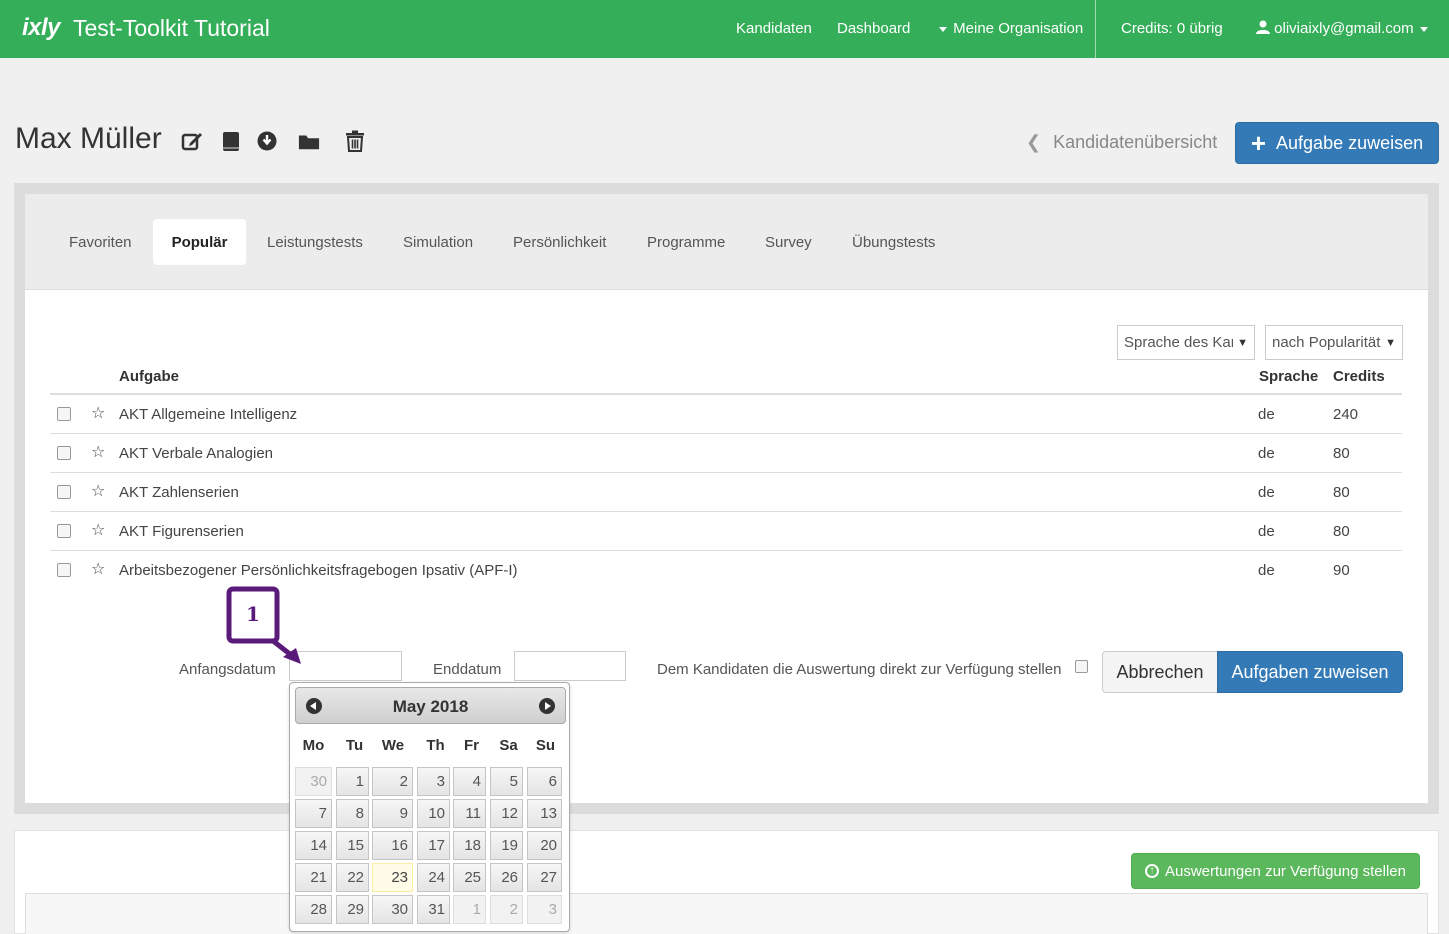 This screenshot has height=934, width=1449. I want to click on datepicker-header: May 2018, so click(430, 705).